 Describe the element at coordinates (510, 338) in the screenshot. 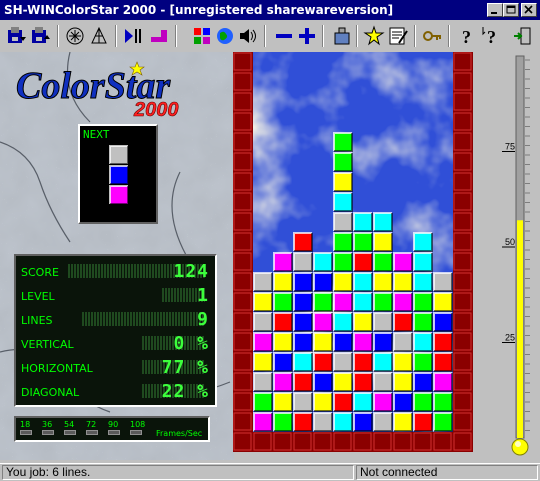

I see `meter-tick-label: 25` at that location.